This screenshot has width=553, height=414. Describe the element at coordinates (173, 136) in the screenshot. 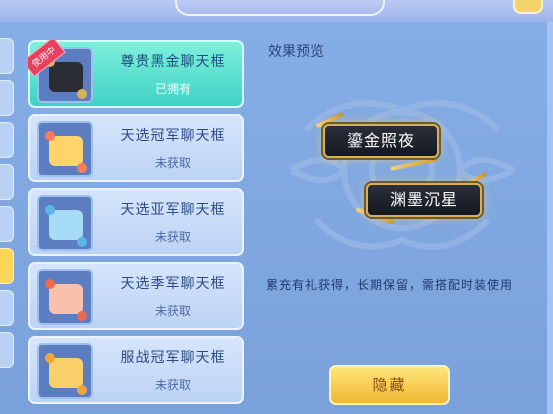

I see `chat-frame-name: 天选冠军聊天框` at that location.